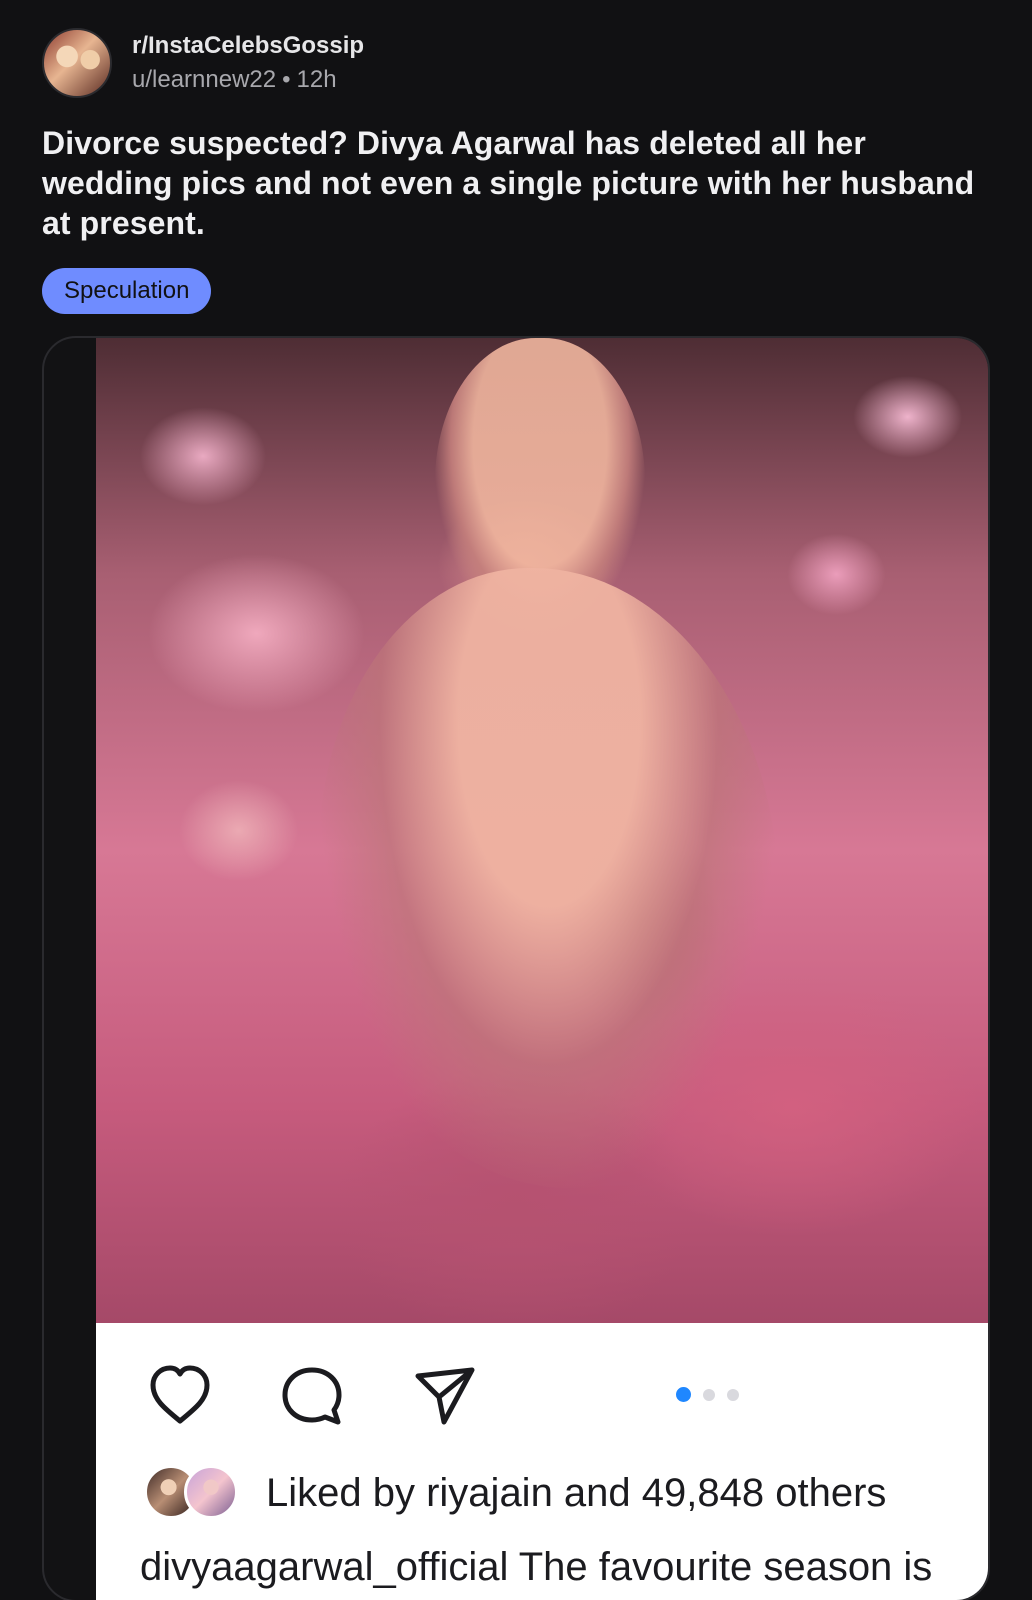  Describe the element at coordinates (180, 1396) in the screenshot. I see `heart-icon` at that location.